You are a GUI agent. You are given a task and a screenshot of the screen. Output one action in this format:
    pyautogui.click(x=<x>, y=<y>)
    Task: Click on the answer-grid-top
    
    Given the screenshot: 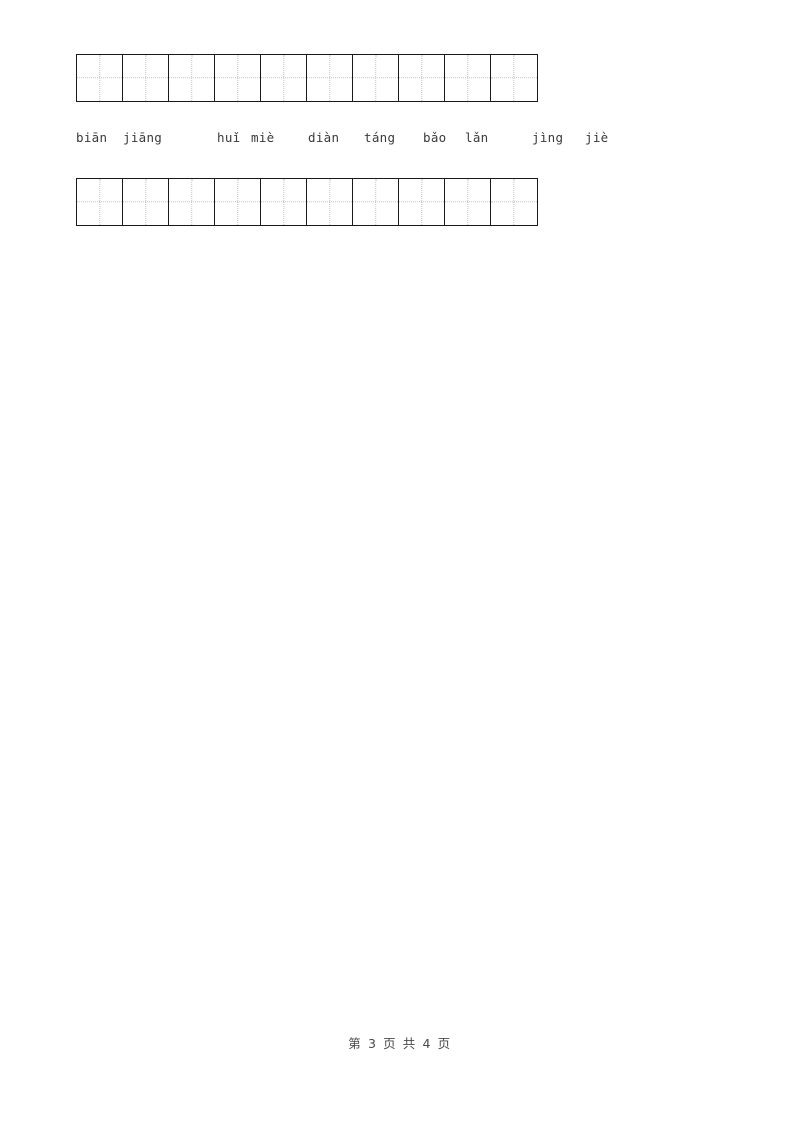 What is the action you would take?
    pyautogui.click(x=307, y=78)
    